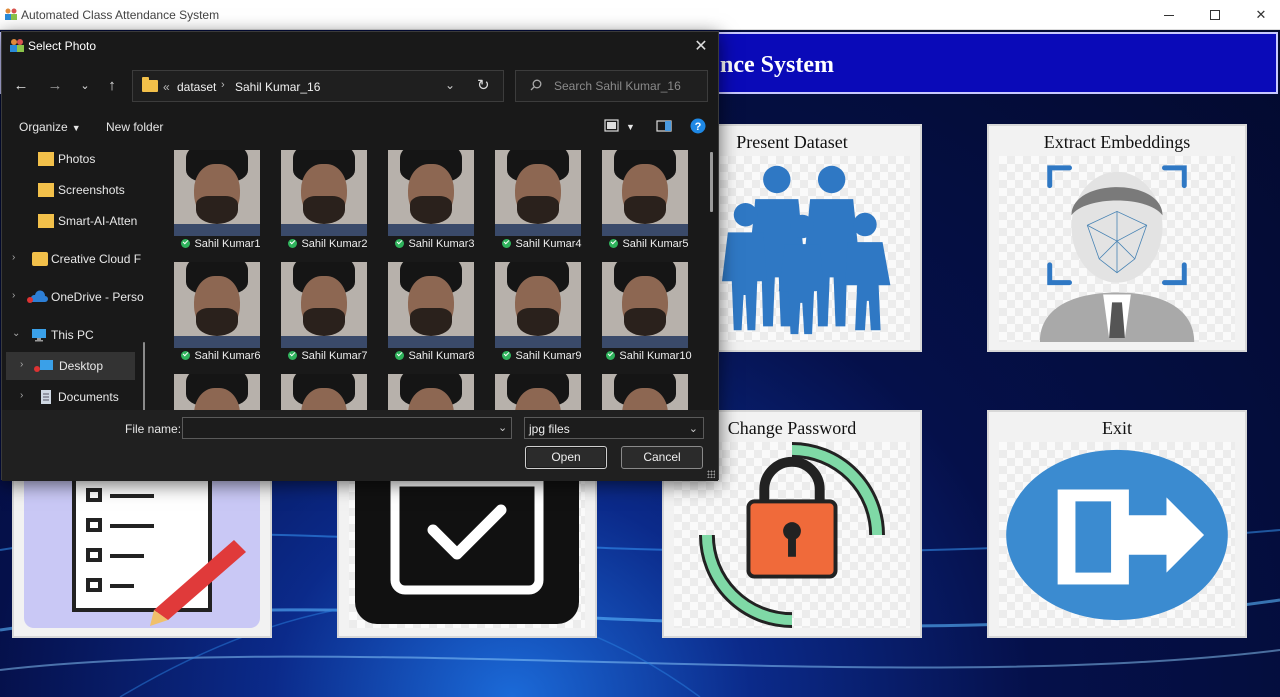 This screenshot has height=697, width=1280. Describe the element at coordinates (134, 127) in the screenshot. I see `new-folder-button: New folder` at that location.